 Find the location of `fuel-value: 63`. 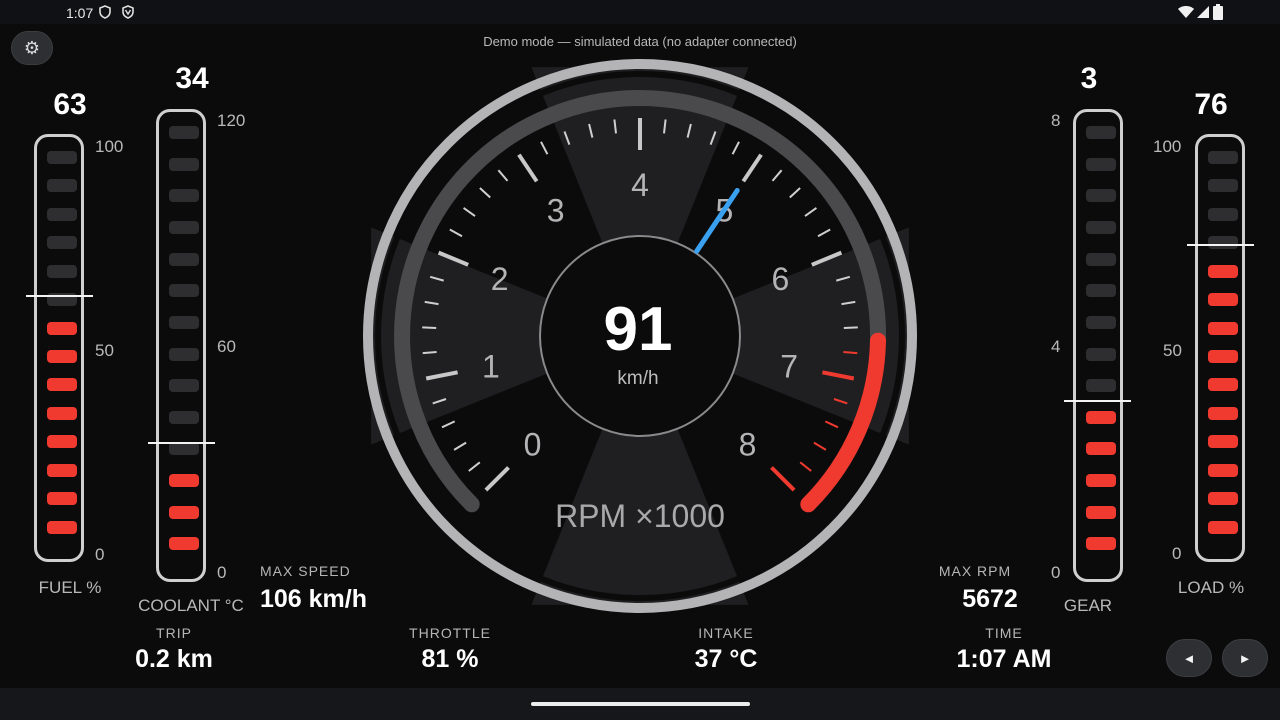

fuel-value: 63 is located at coordinates (70, 104).